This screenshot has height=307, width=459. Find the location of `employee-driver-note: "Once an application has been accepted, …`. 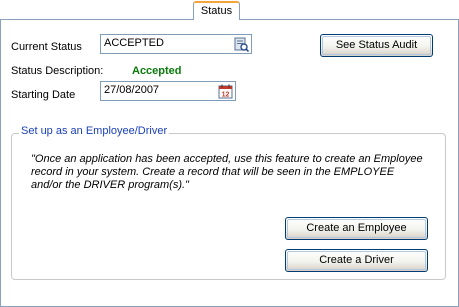

employee-driver-note: "Once an application has been accepted, … is located at coordinates (227, 172).